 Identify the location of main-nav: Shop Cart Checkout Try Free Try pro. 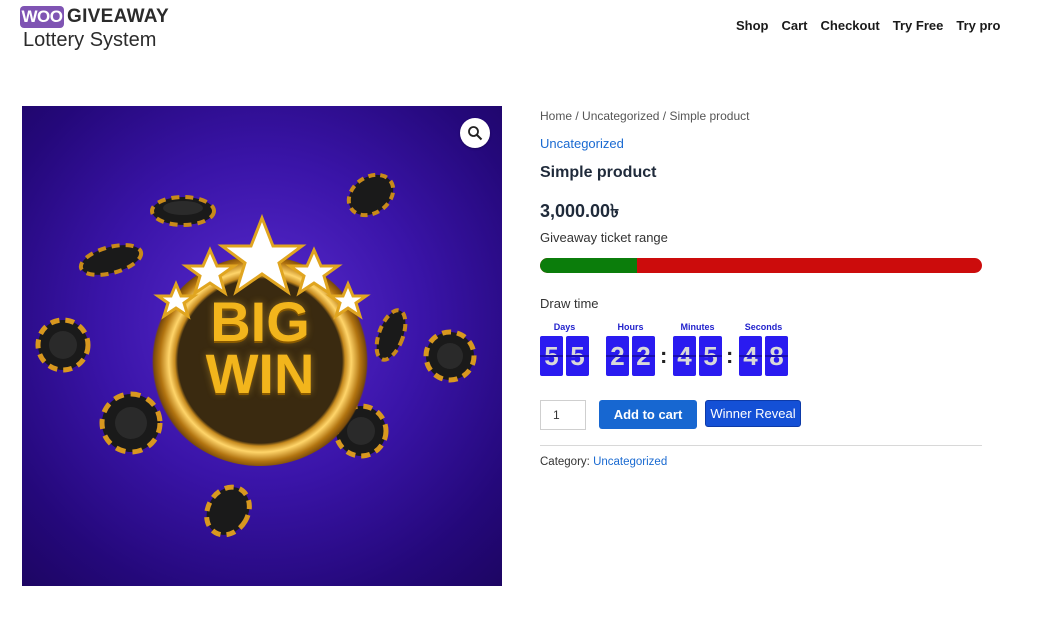
(874, 26).